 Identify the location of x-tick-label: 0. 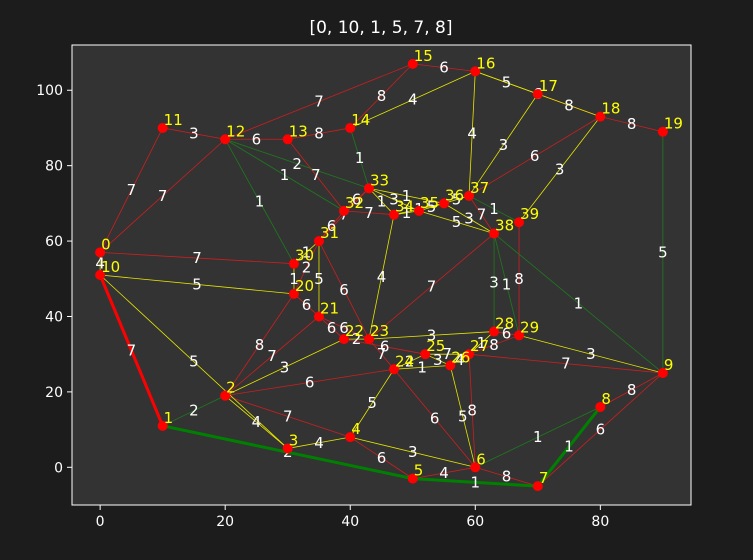
(100, 522).